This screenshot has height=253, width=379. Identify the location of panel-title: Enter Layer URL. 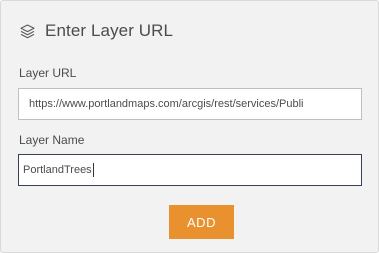
(109, 30).